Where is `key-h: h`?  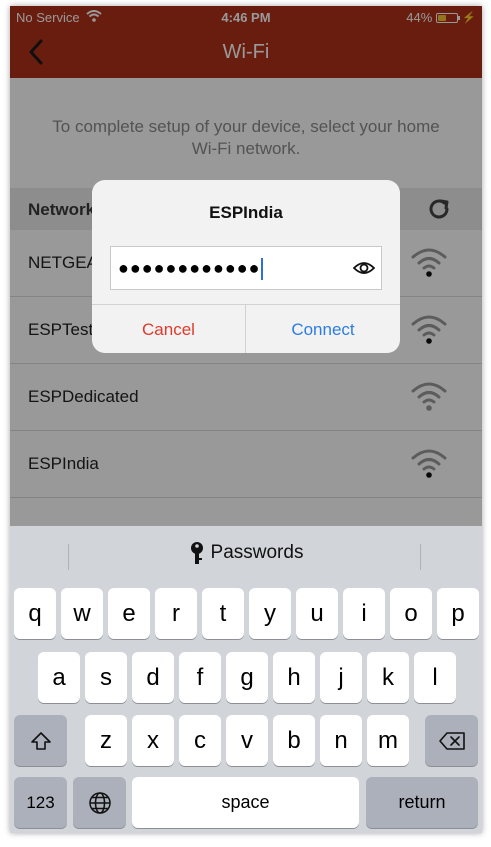 key-h: h is located at coordinates (294, 677).